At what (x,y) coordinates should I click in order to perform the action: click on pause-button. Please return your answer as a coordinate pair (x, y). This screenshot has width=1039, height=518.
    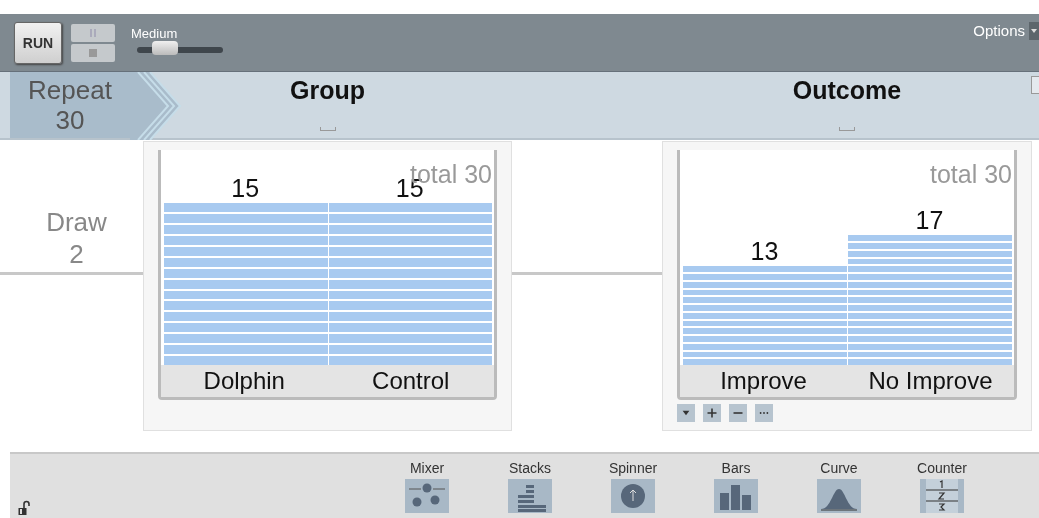
    Looking at the image, I should click on (93, 32).